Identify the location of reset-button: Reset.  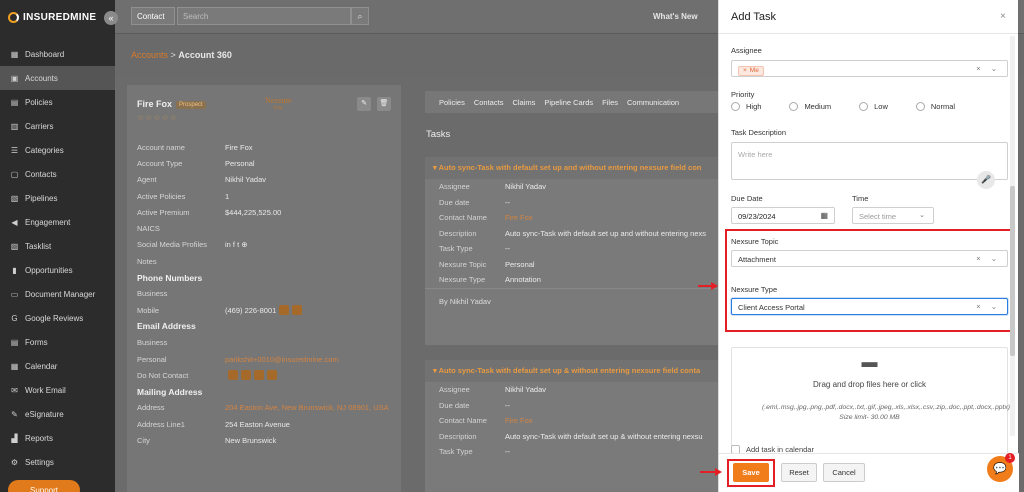
(799, 472).